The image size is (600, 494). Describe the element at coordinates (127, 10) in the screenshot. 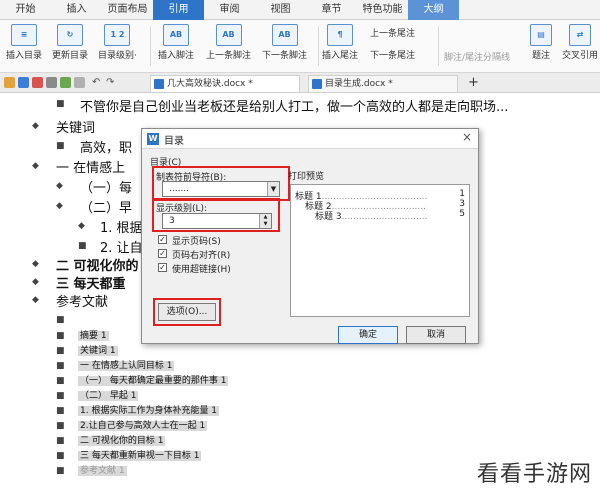

I see `tab-page-layout: 页面布局` at that location.